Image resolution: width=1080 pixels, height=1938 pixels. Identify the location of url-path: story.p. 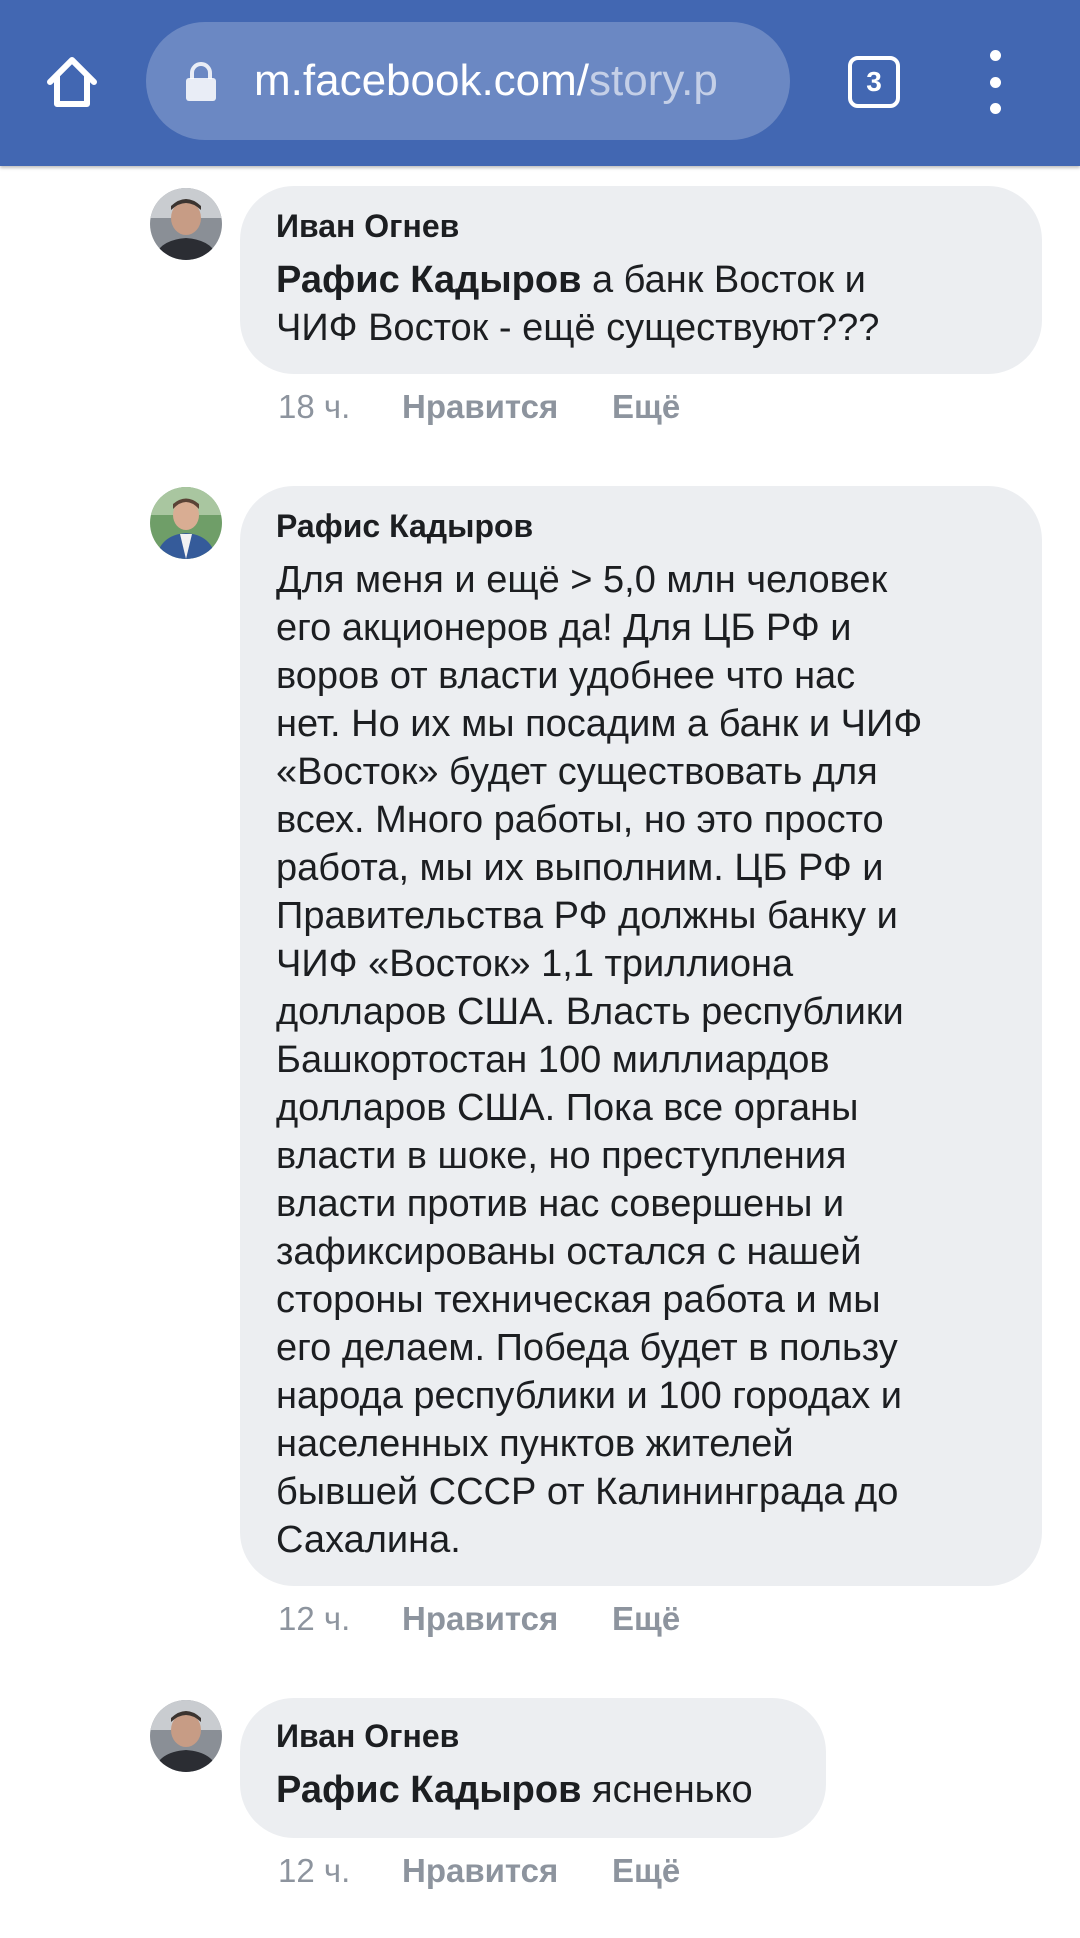
(653, 80).